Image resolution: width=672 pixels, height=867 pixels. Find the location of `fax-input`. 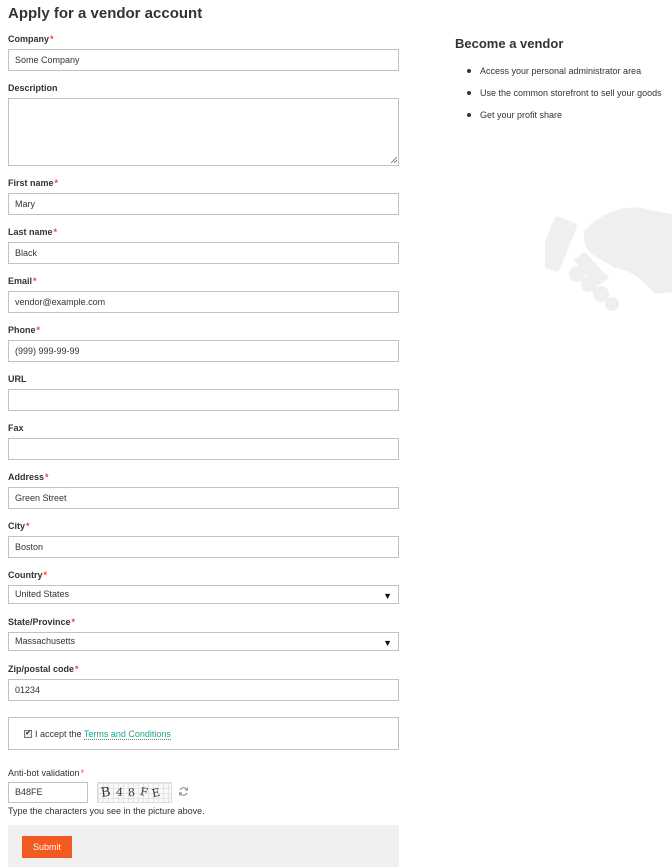

fax-input is located at coordinates (203, 449).